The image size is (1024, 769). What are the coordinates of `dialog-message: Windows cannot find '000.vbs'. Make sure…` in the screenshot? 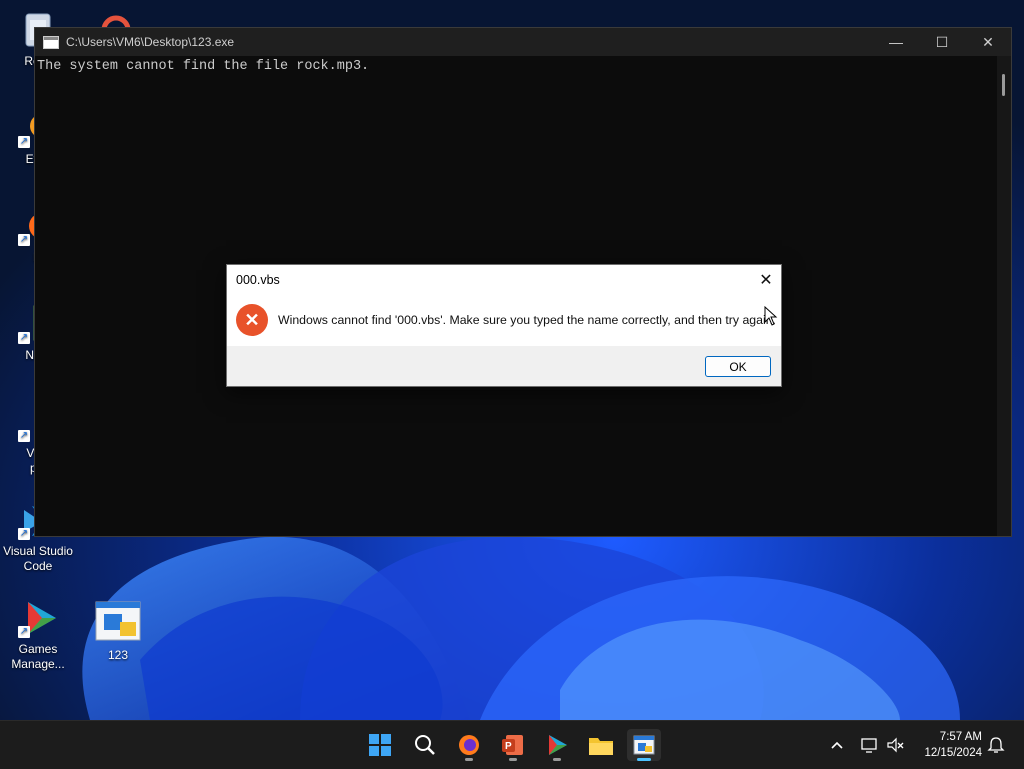 It's located at (527, 320).